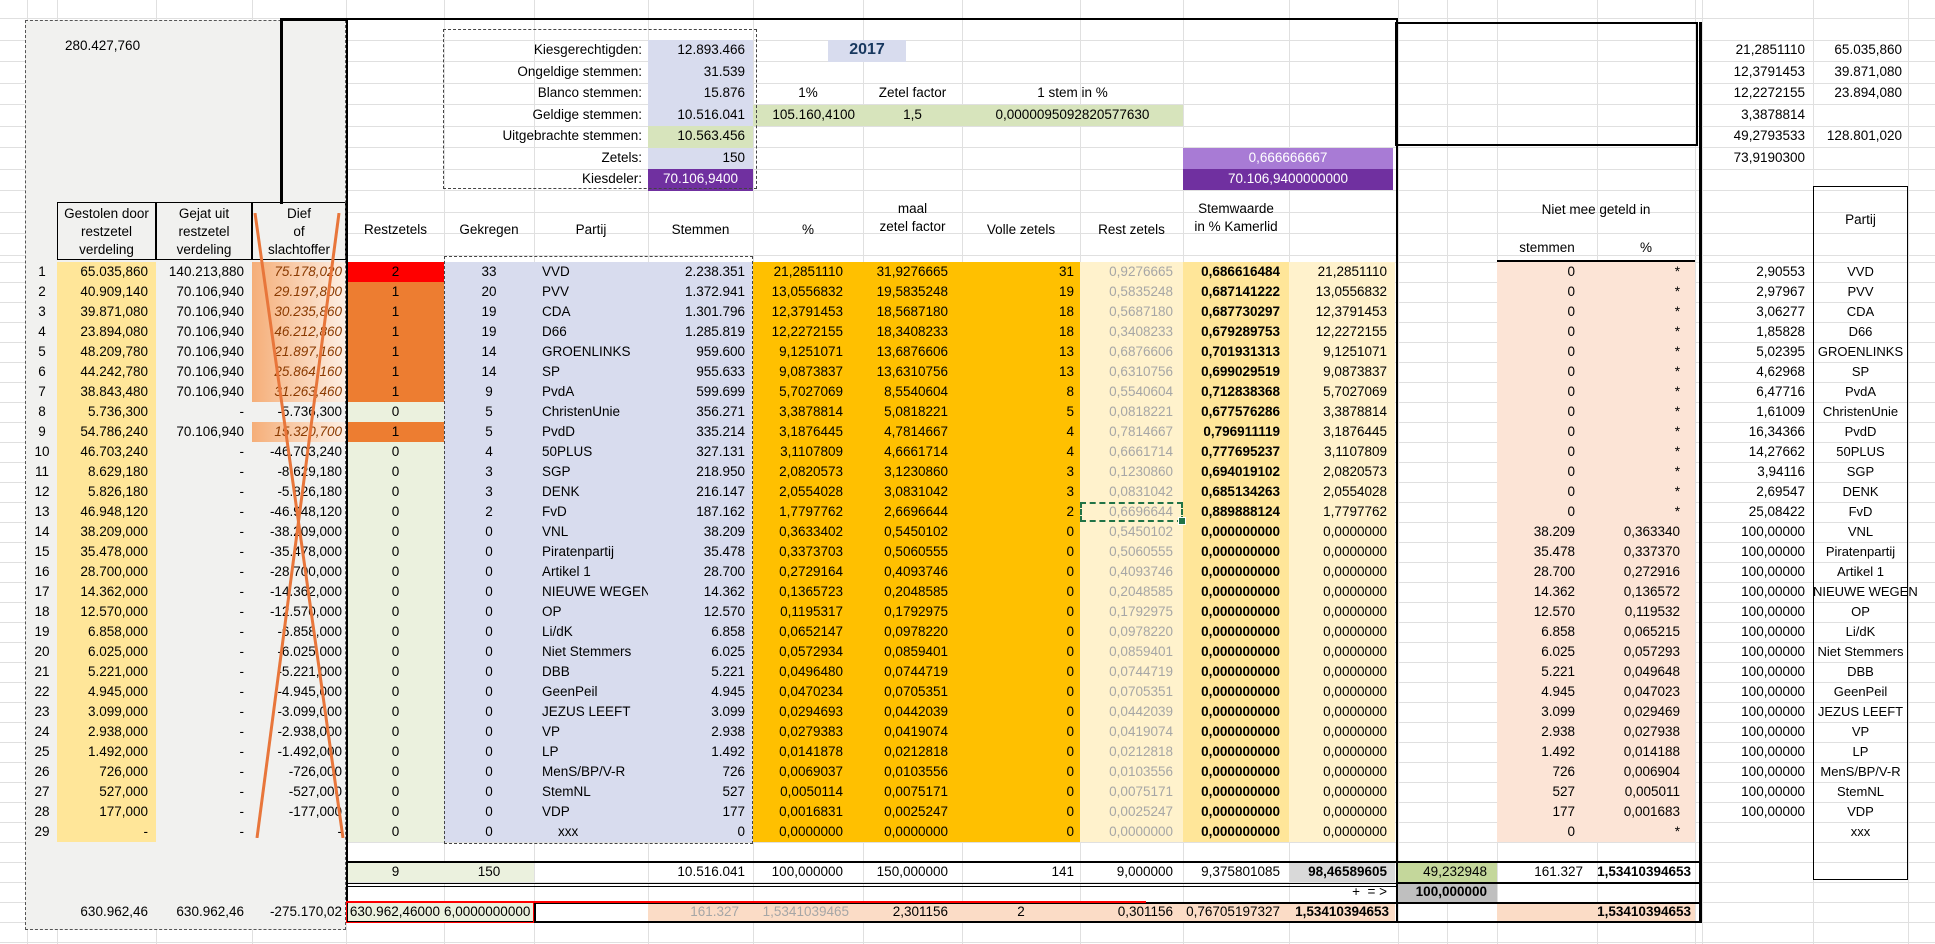 This screenshot has width=1935, height=944. I want to click on cell-stemmen: 959.600, so click(700, 352).